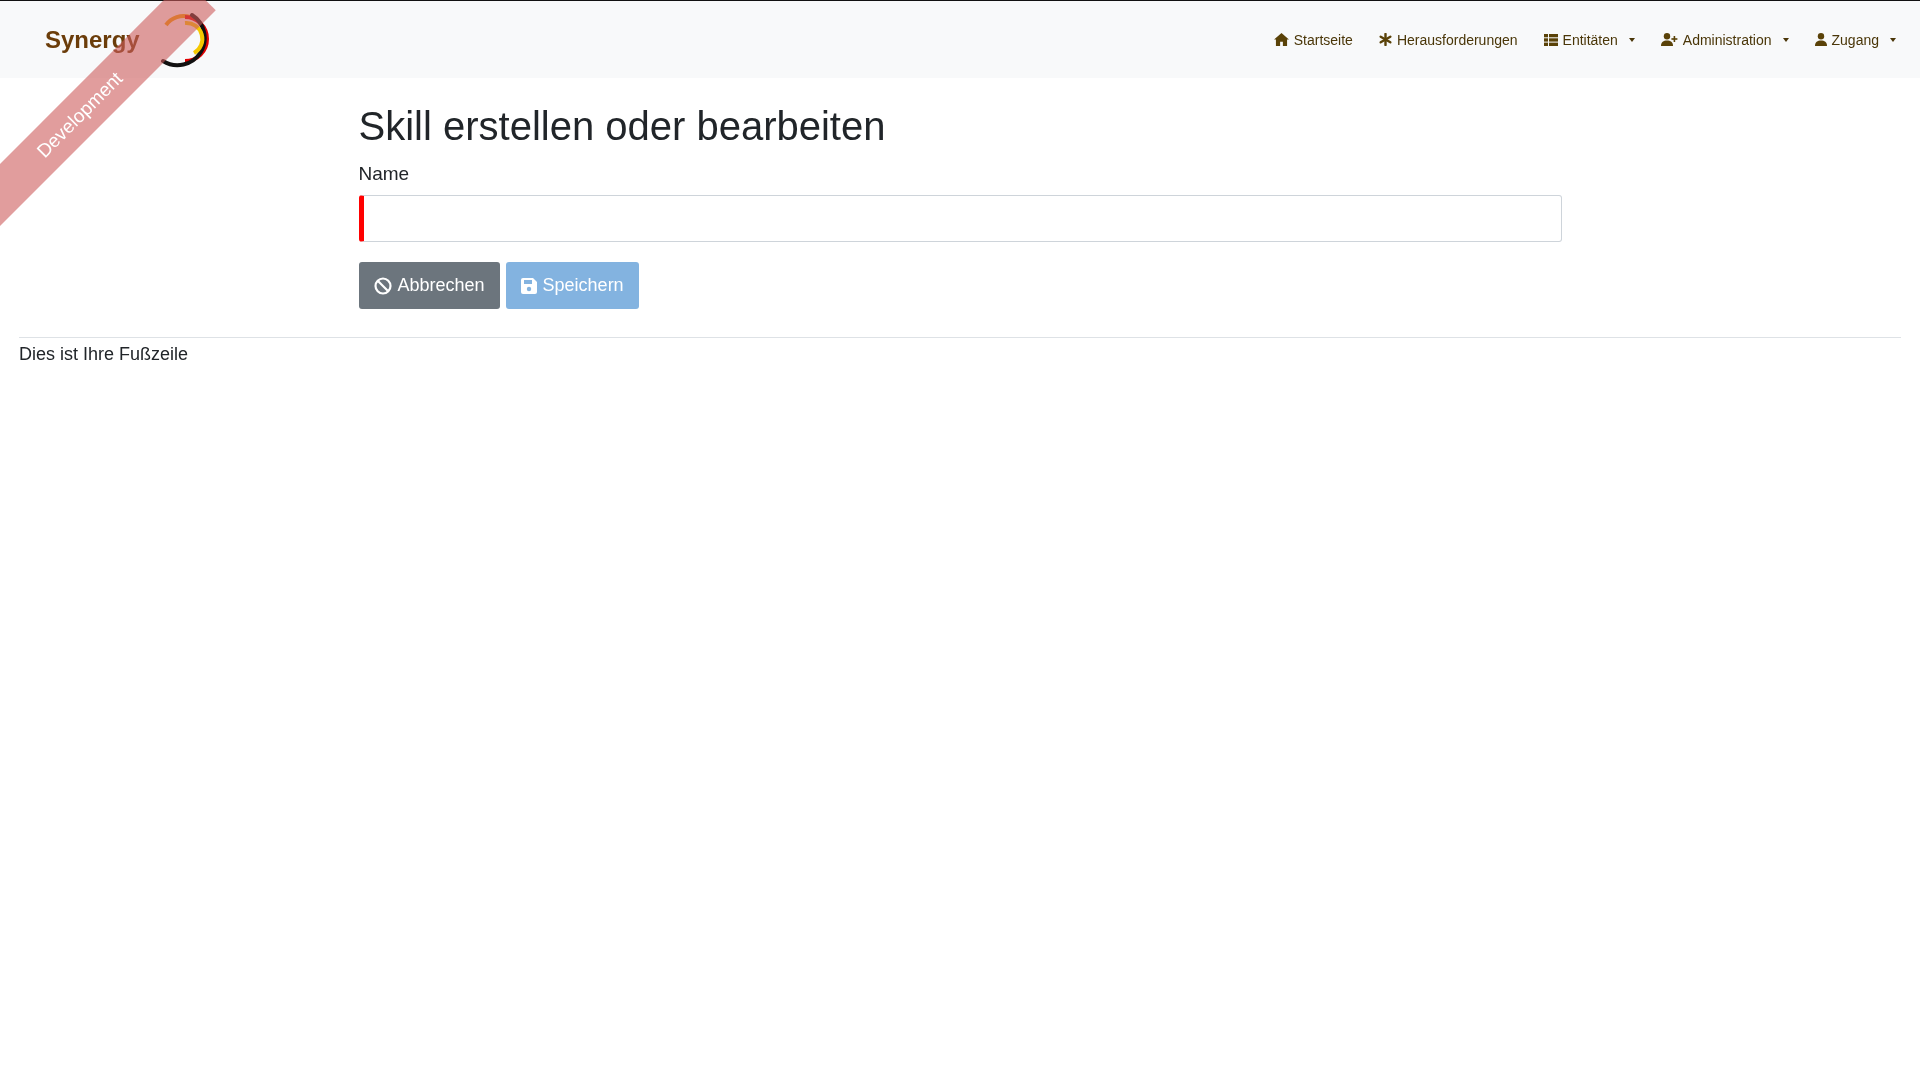 Image resolution: width=1920 pixels, height=1080 pixels. I want to click on table-list-icon, so click(1550, 39).